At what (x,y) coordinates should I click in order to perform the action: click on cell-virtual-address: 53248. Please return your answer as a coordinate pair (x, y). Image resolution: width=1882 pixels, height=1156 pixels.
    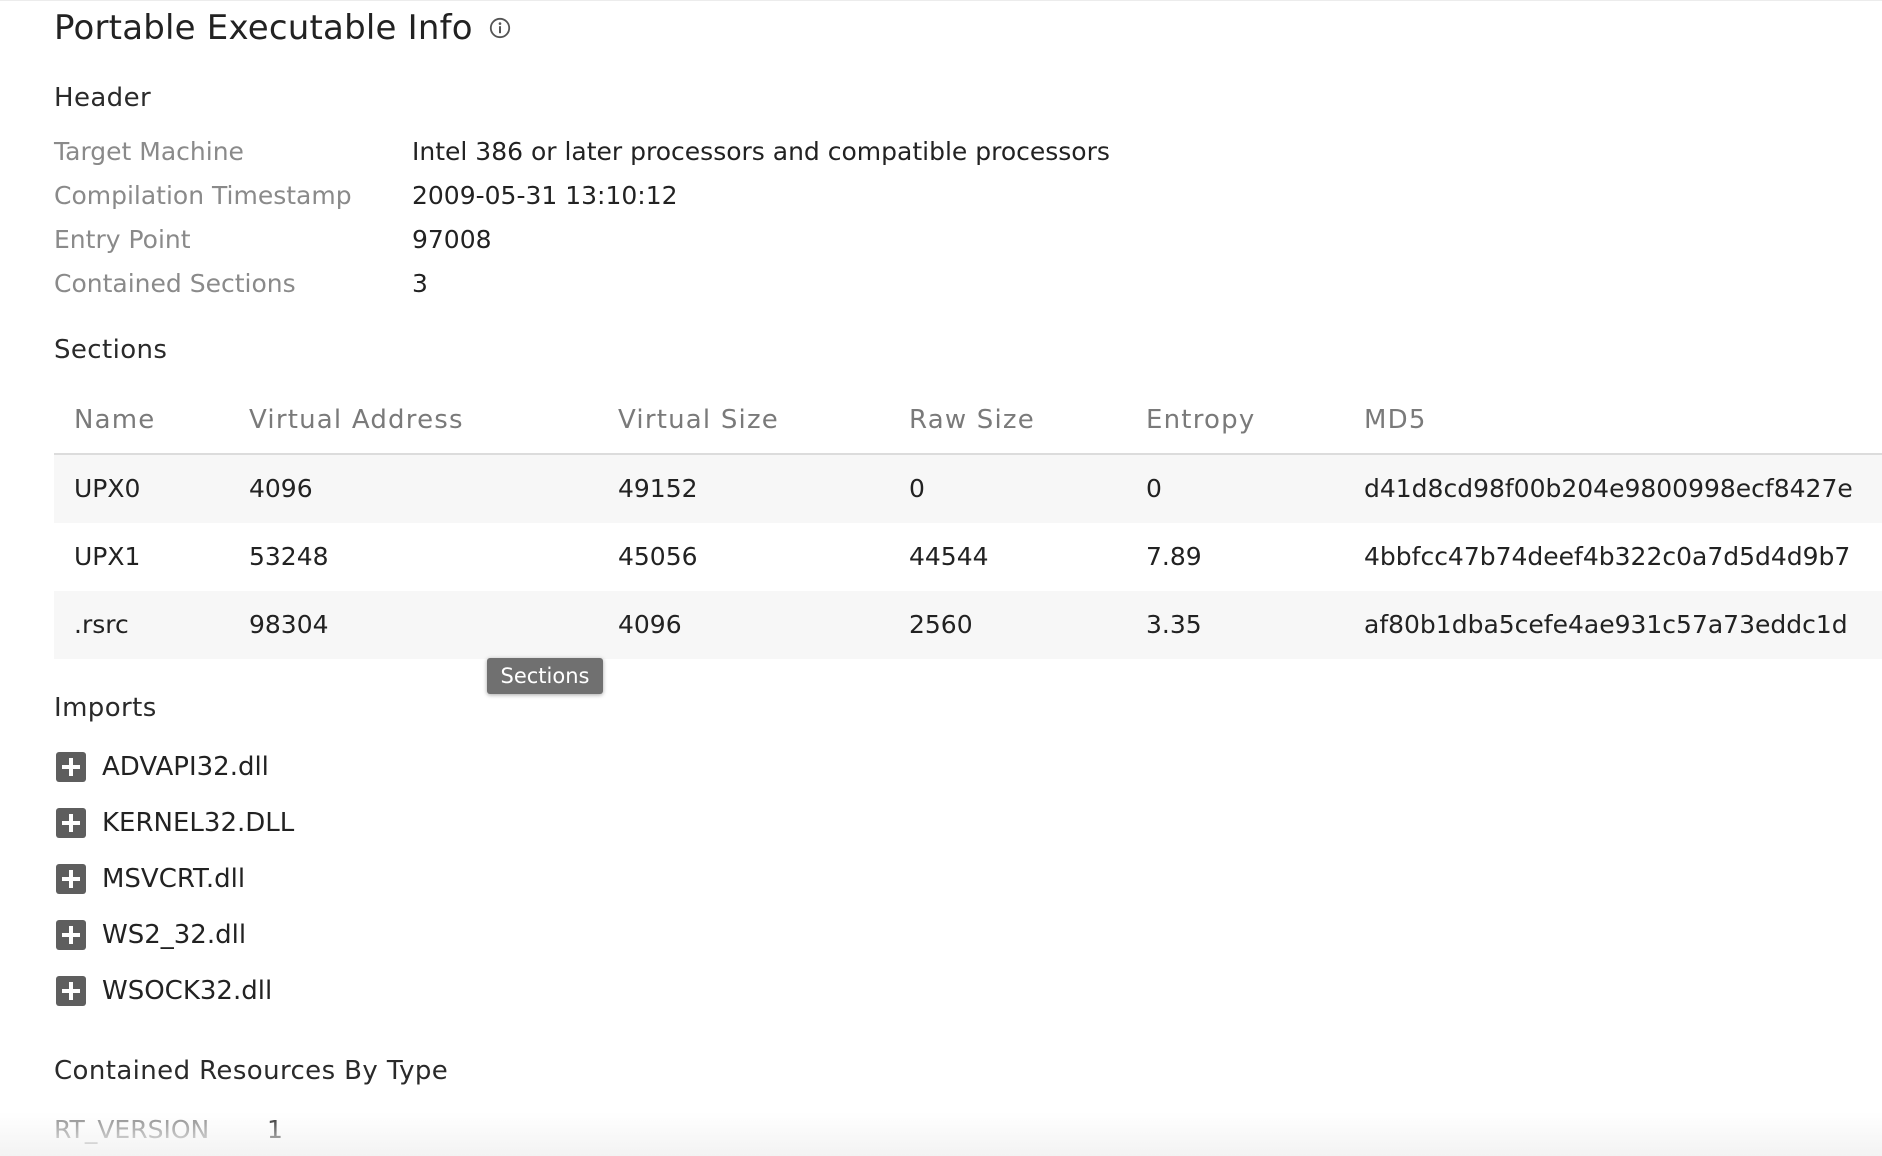
    Looking at the image, I should click on (289, 556).